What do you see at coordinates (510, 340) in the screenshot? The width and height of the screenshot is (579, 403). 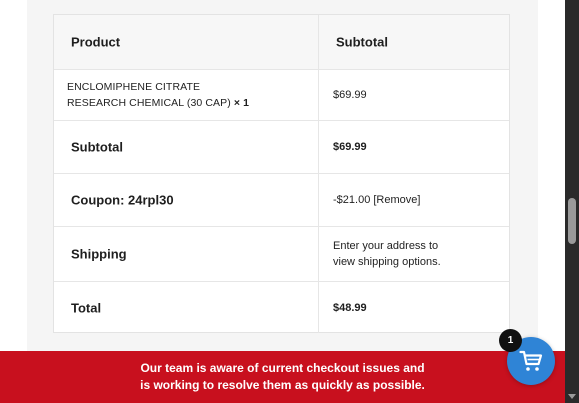 I see `cart-count-badge: 1` at bounding box center [510, 340].